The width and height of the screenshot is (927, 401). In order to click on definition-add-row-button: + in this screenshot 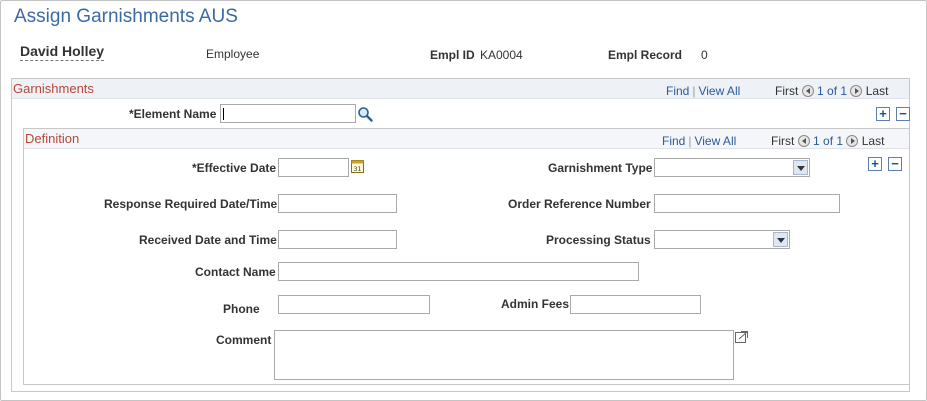, I will do `click(875, 164)`.